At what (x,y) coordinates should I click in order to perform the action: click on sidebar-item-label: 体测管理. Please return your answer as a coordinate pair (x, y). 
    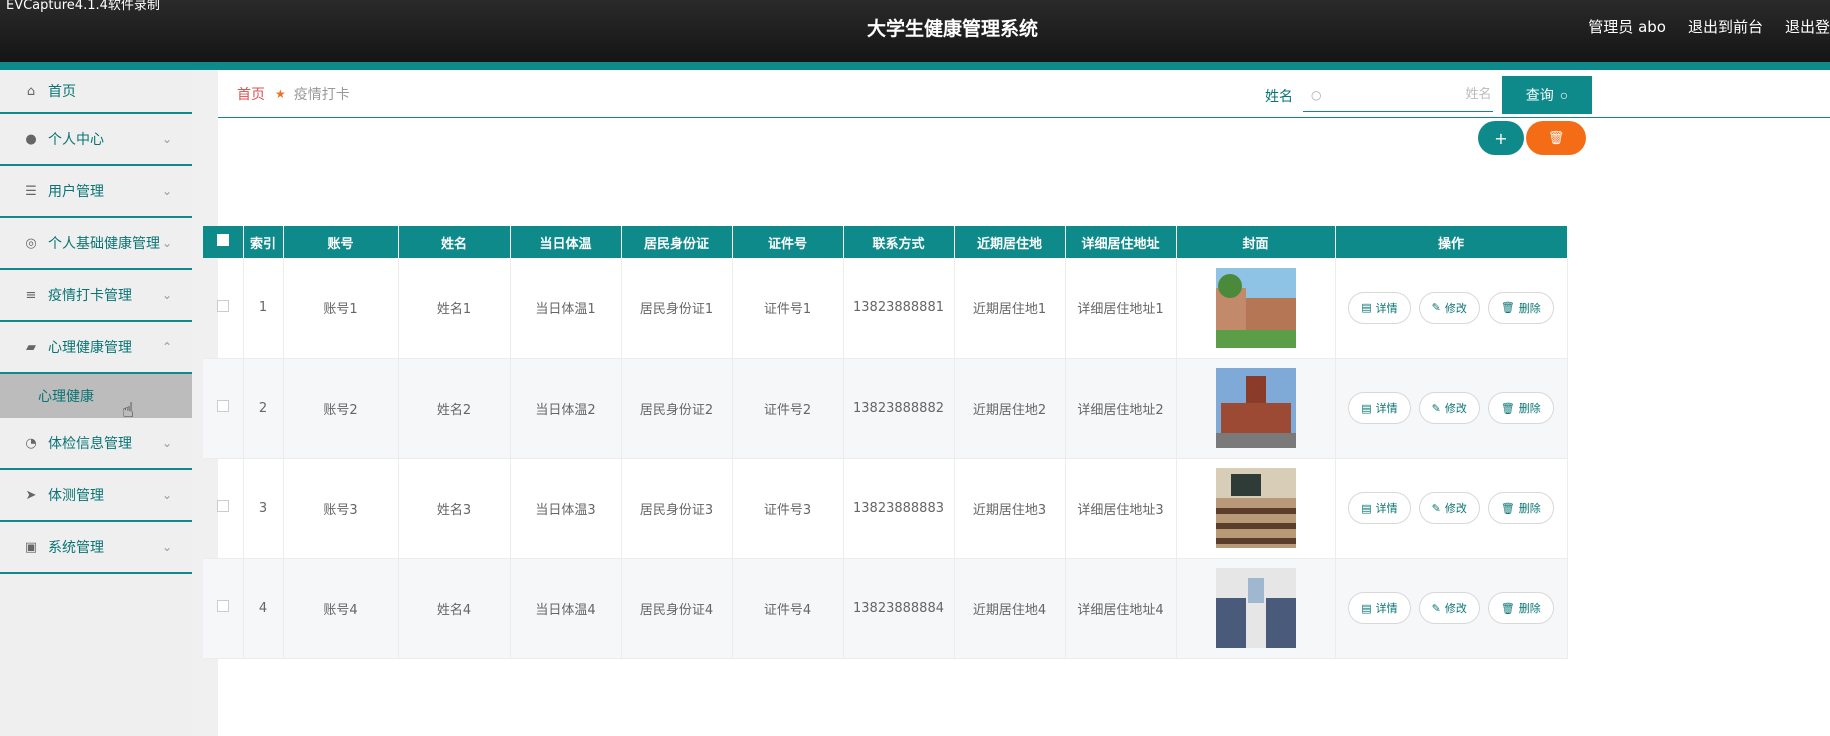
    Looking at the image, I should click on (76, 496).